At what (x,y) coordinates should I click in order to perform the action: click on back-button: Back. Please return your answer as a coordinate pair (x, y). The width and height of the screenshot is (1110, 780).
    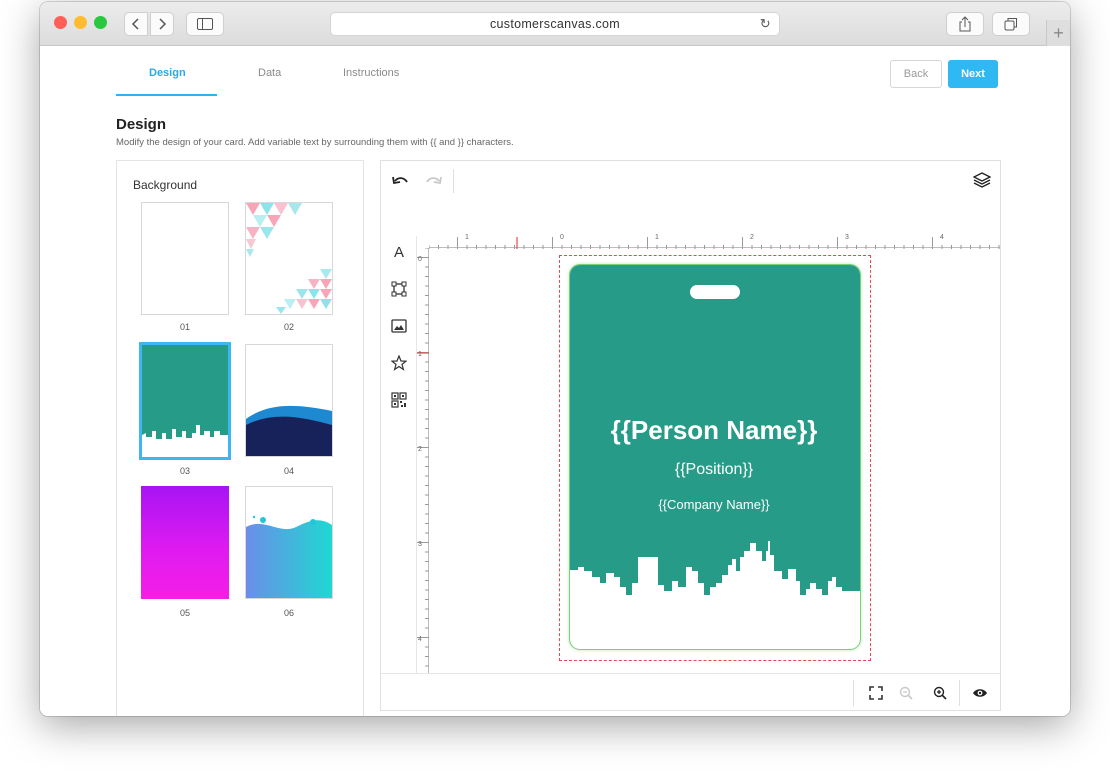
    Looking at the image, I should click on (916, 74).